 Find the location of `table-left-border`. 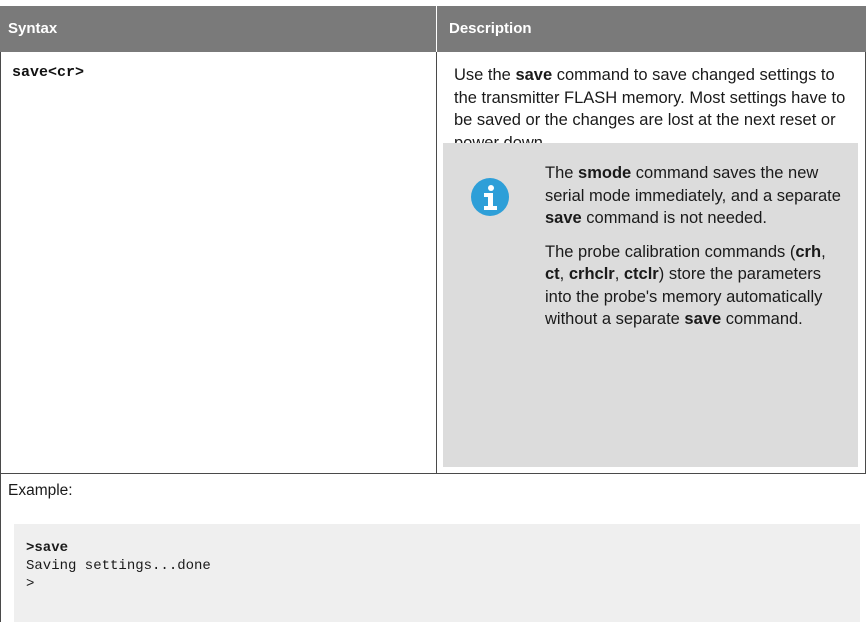

table-left-border is located at coordinates (0, 337).